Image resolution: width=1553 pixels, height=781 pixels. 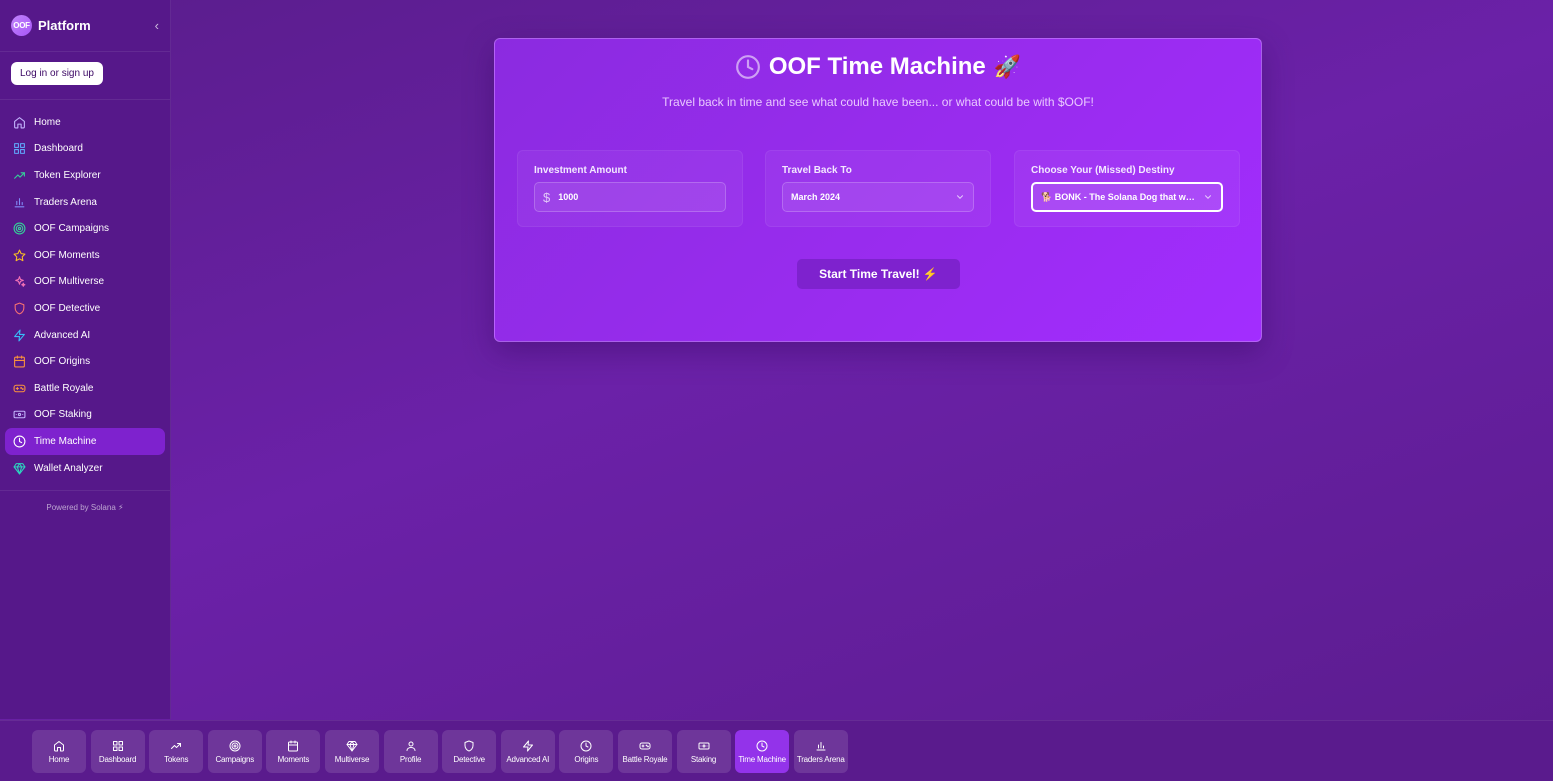 What do you see at coordinates (878, 274) in the screenshot?
I see `start-time-travel-button: Start Time Travel! ⚡` at bounding box center [878, 274].